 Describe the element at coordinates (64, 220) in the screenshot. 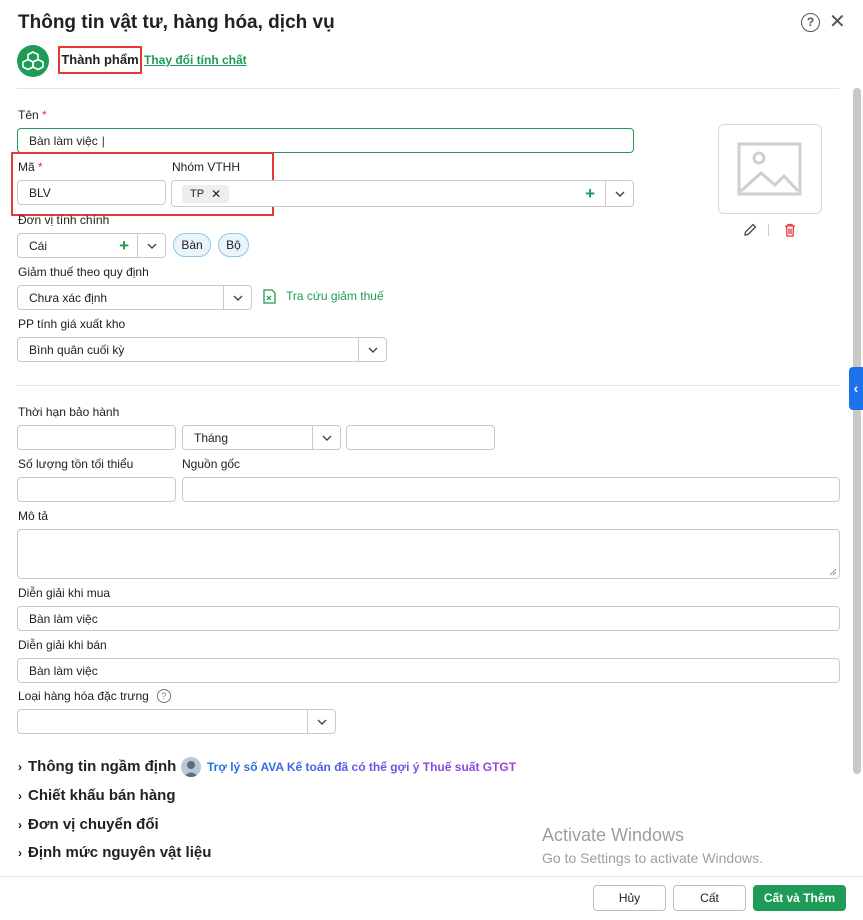

I see `unit-label: Đơn vị tính chính` at that location.